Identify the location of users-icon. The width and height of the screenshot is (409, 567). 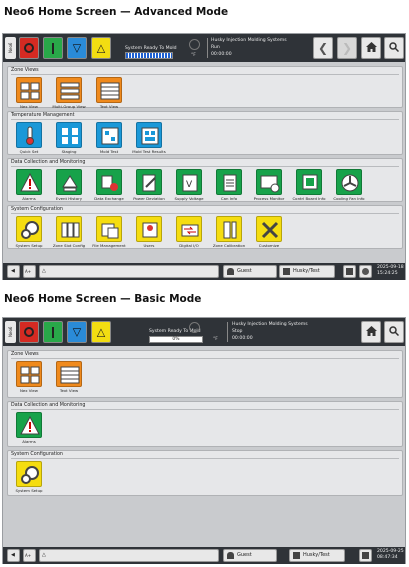
(150, 230).